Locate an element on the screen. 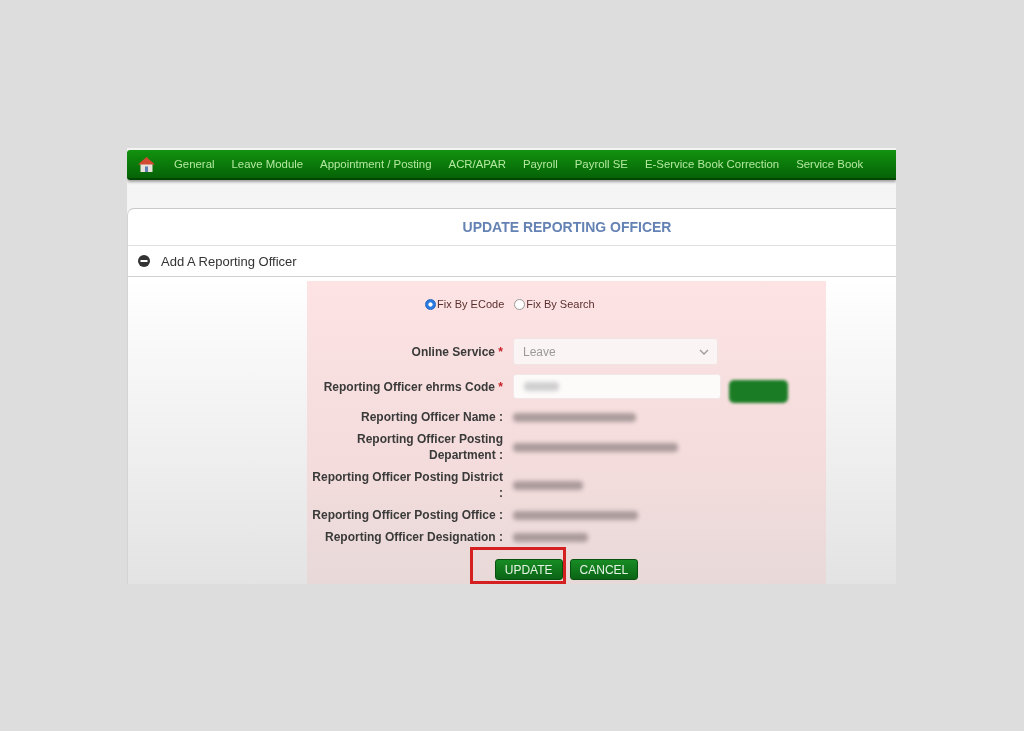 The height and width of the screenshot is (731, 1024). field-label: Reporting Officer Designation : is located at coordinates (414, 537).